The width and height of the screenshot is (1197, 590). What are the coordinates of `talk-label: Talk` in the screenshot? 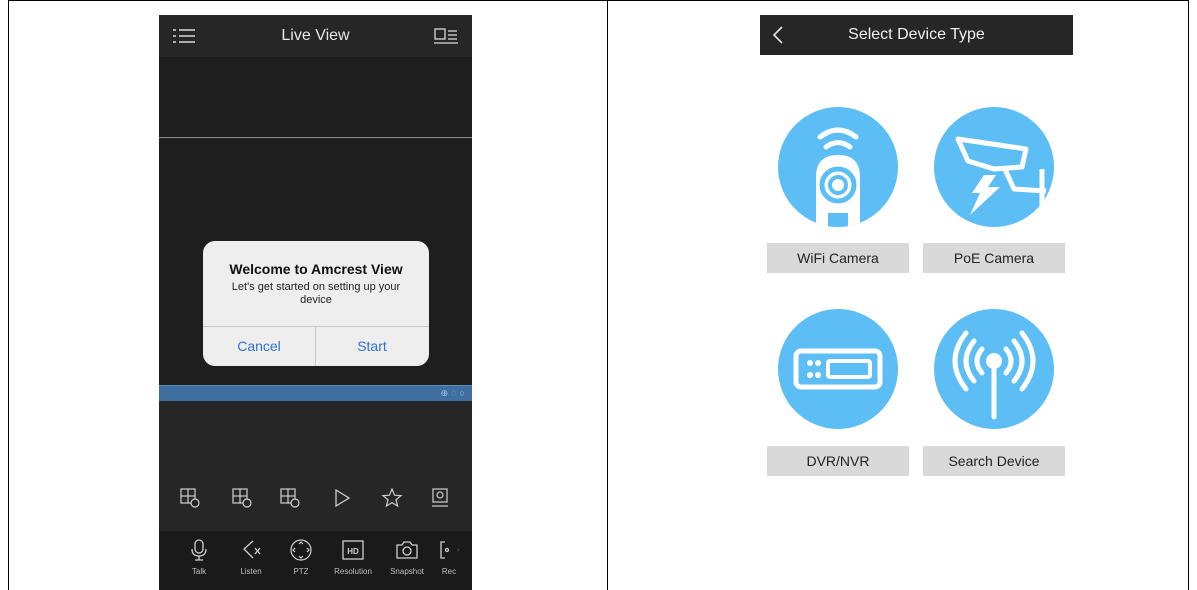 It's located at (199, 571).